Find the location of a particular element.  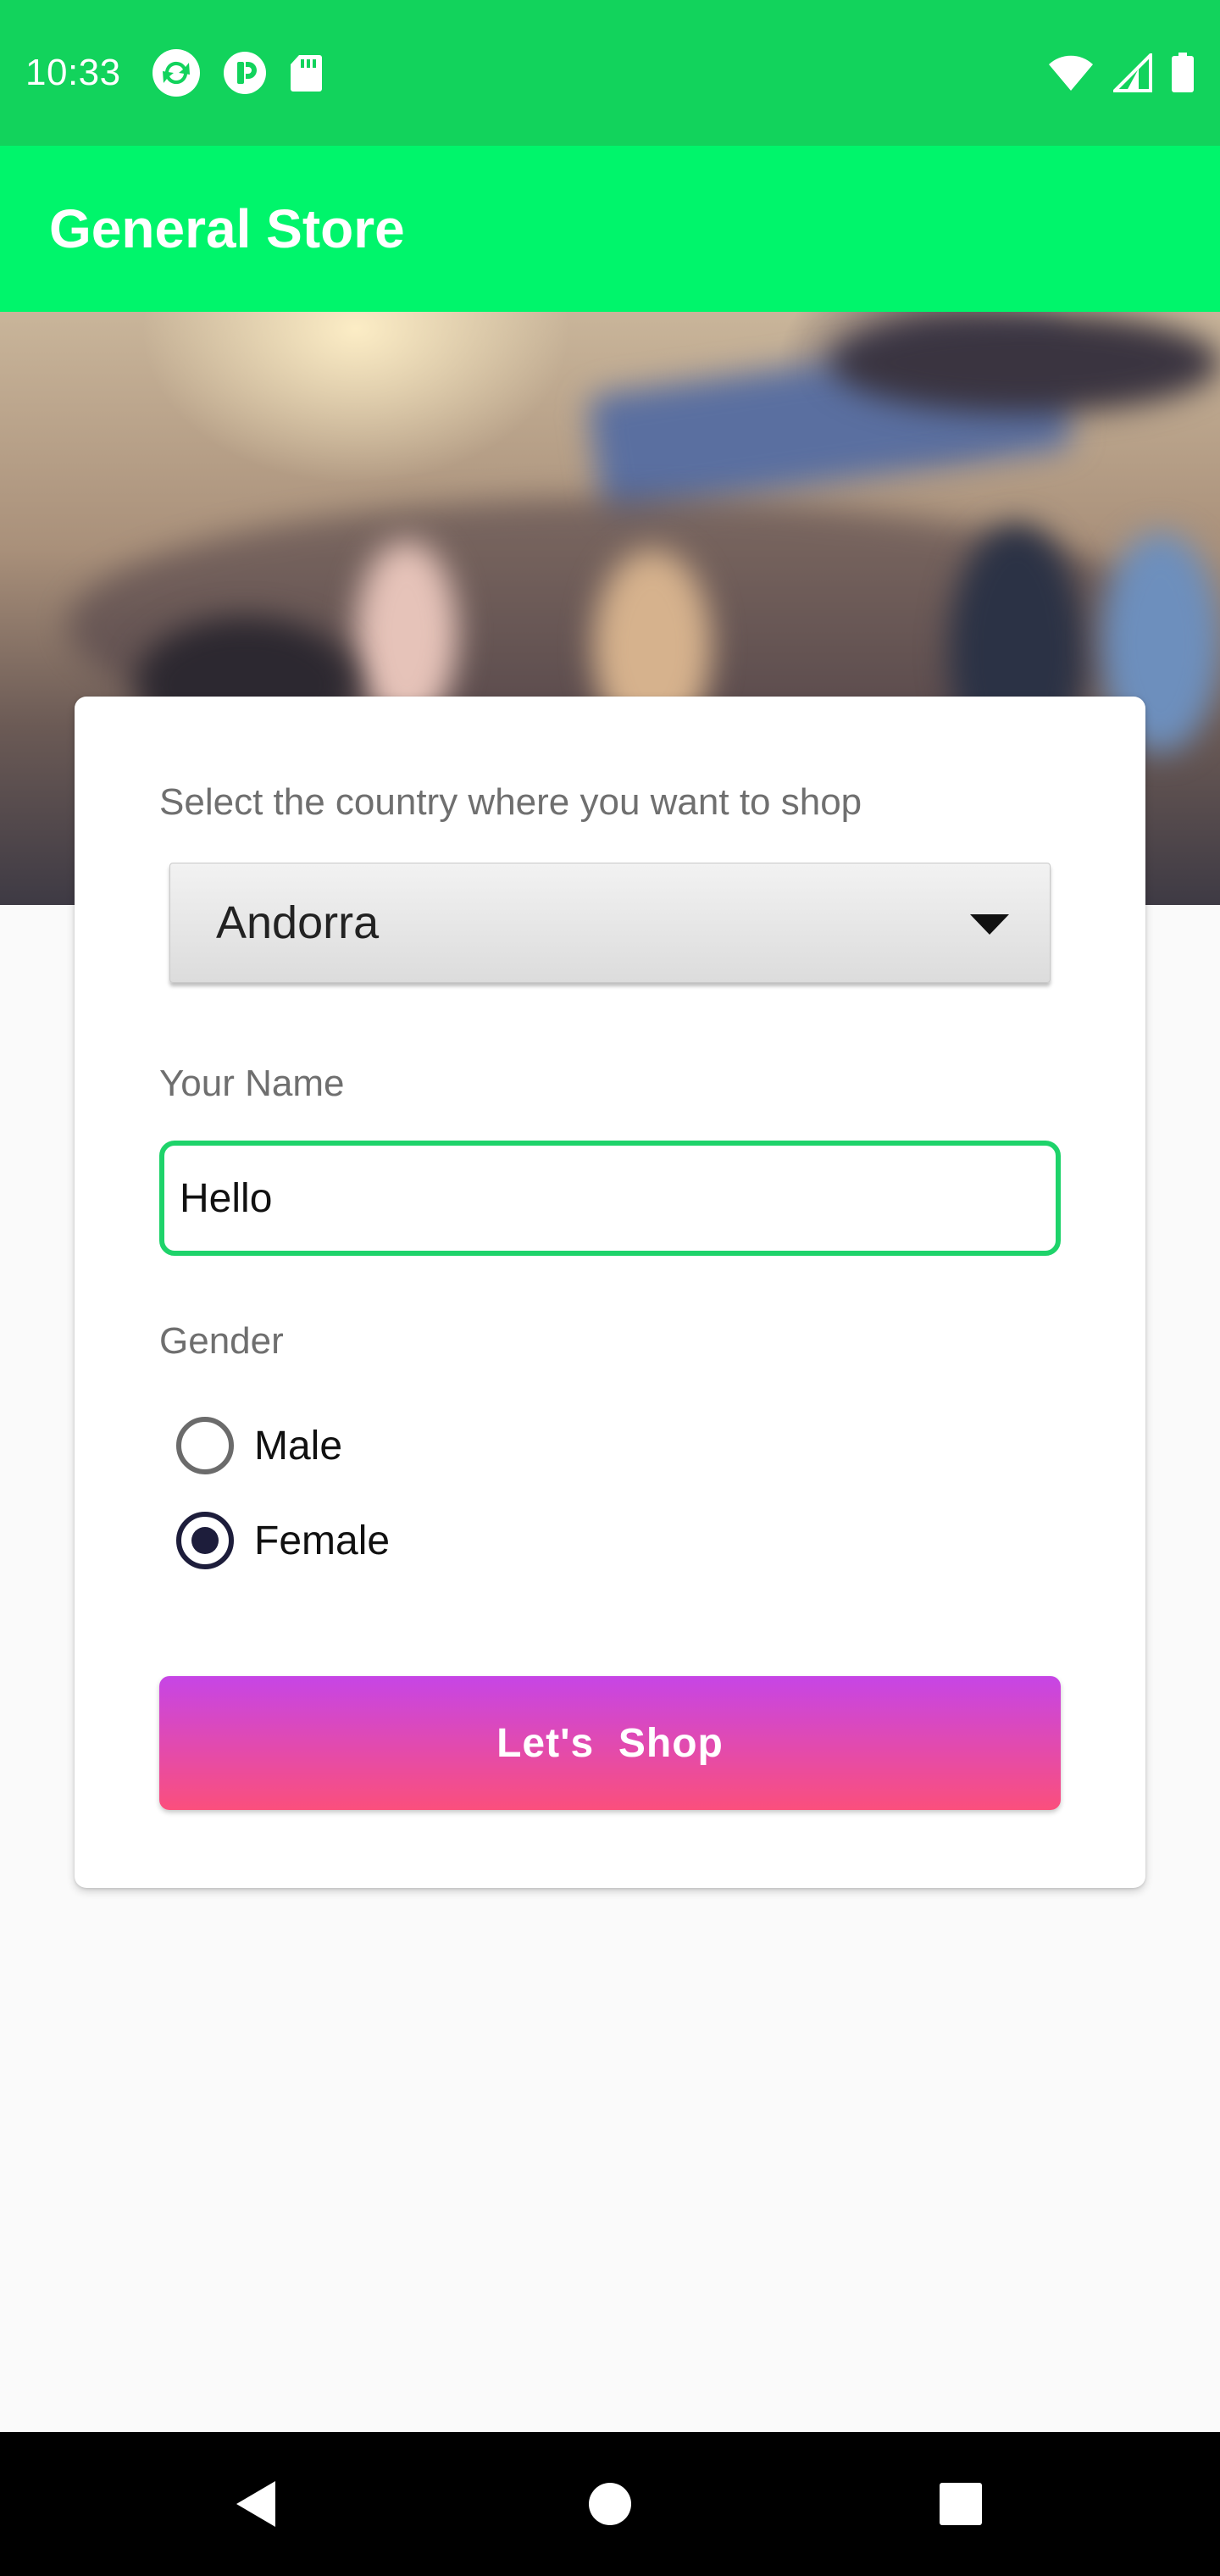

back-icon is located at coordinates (256, 2504).